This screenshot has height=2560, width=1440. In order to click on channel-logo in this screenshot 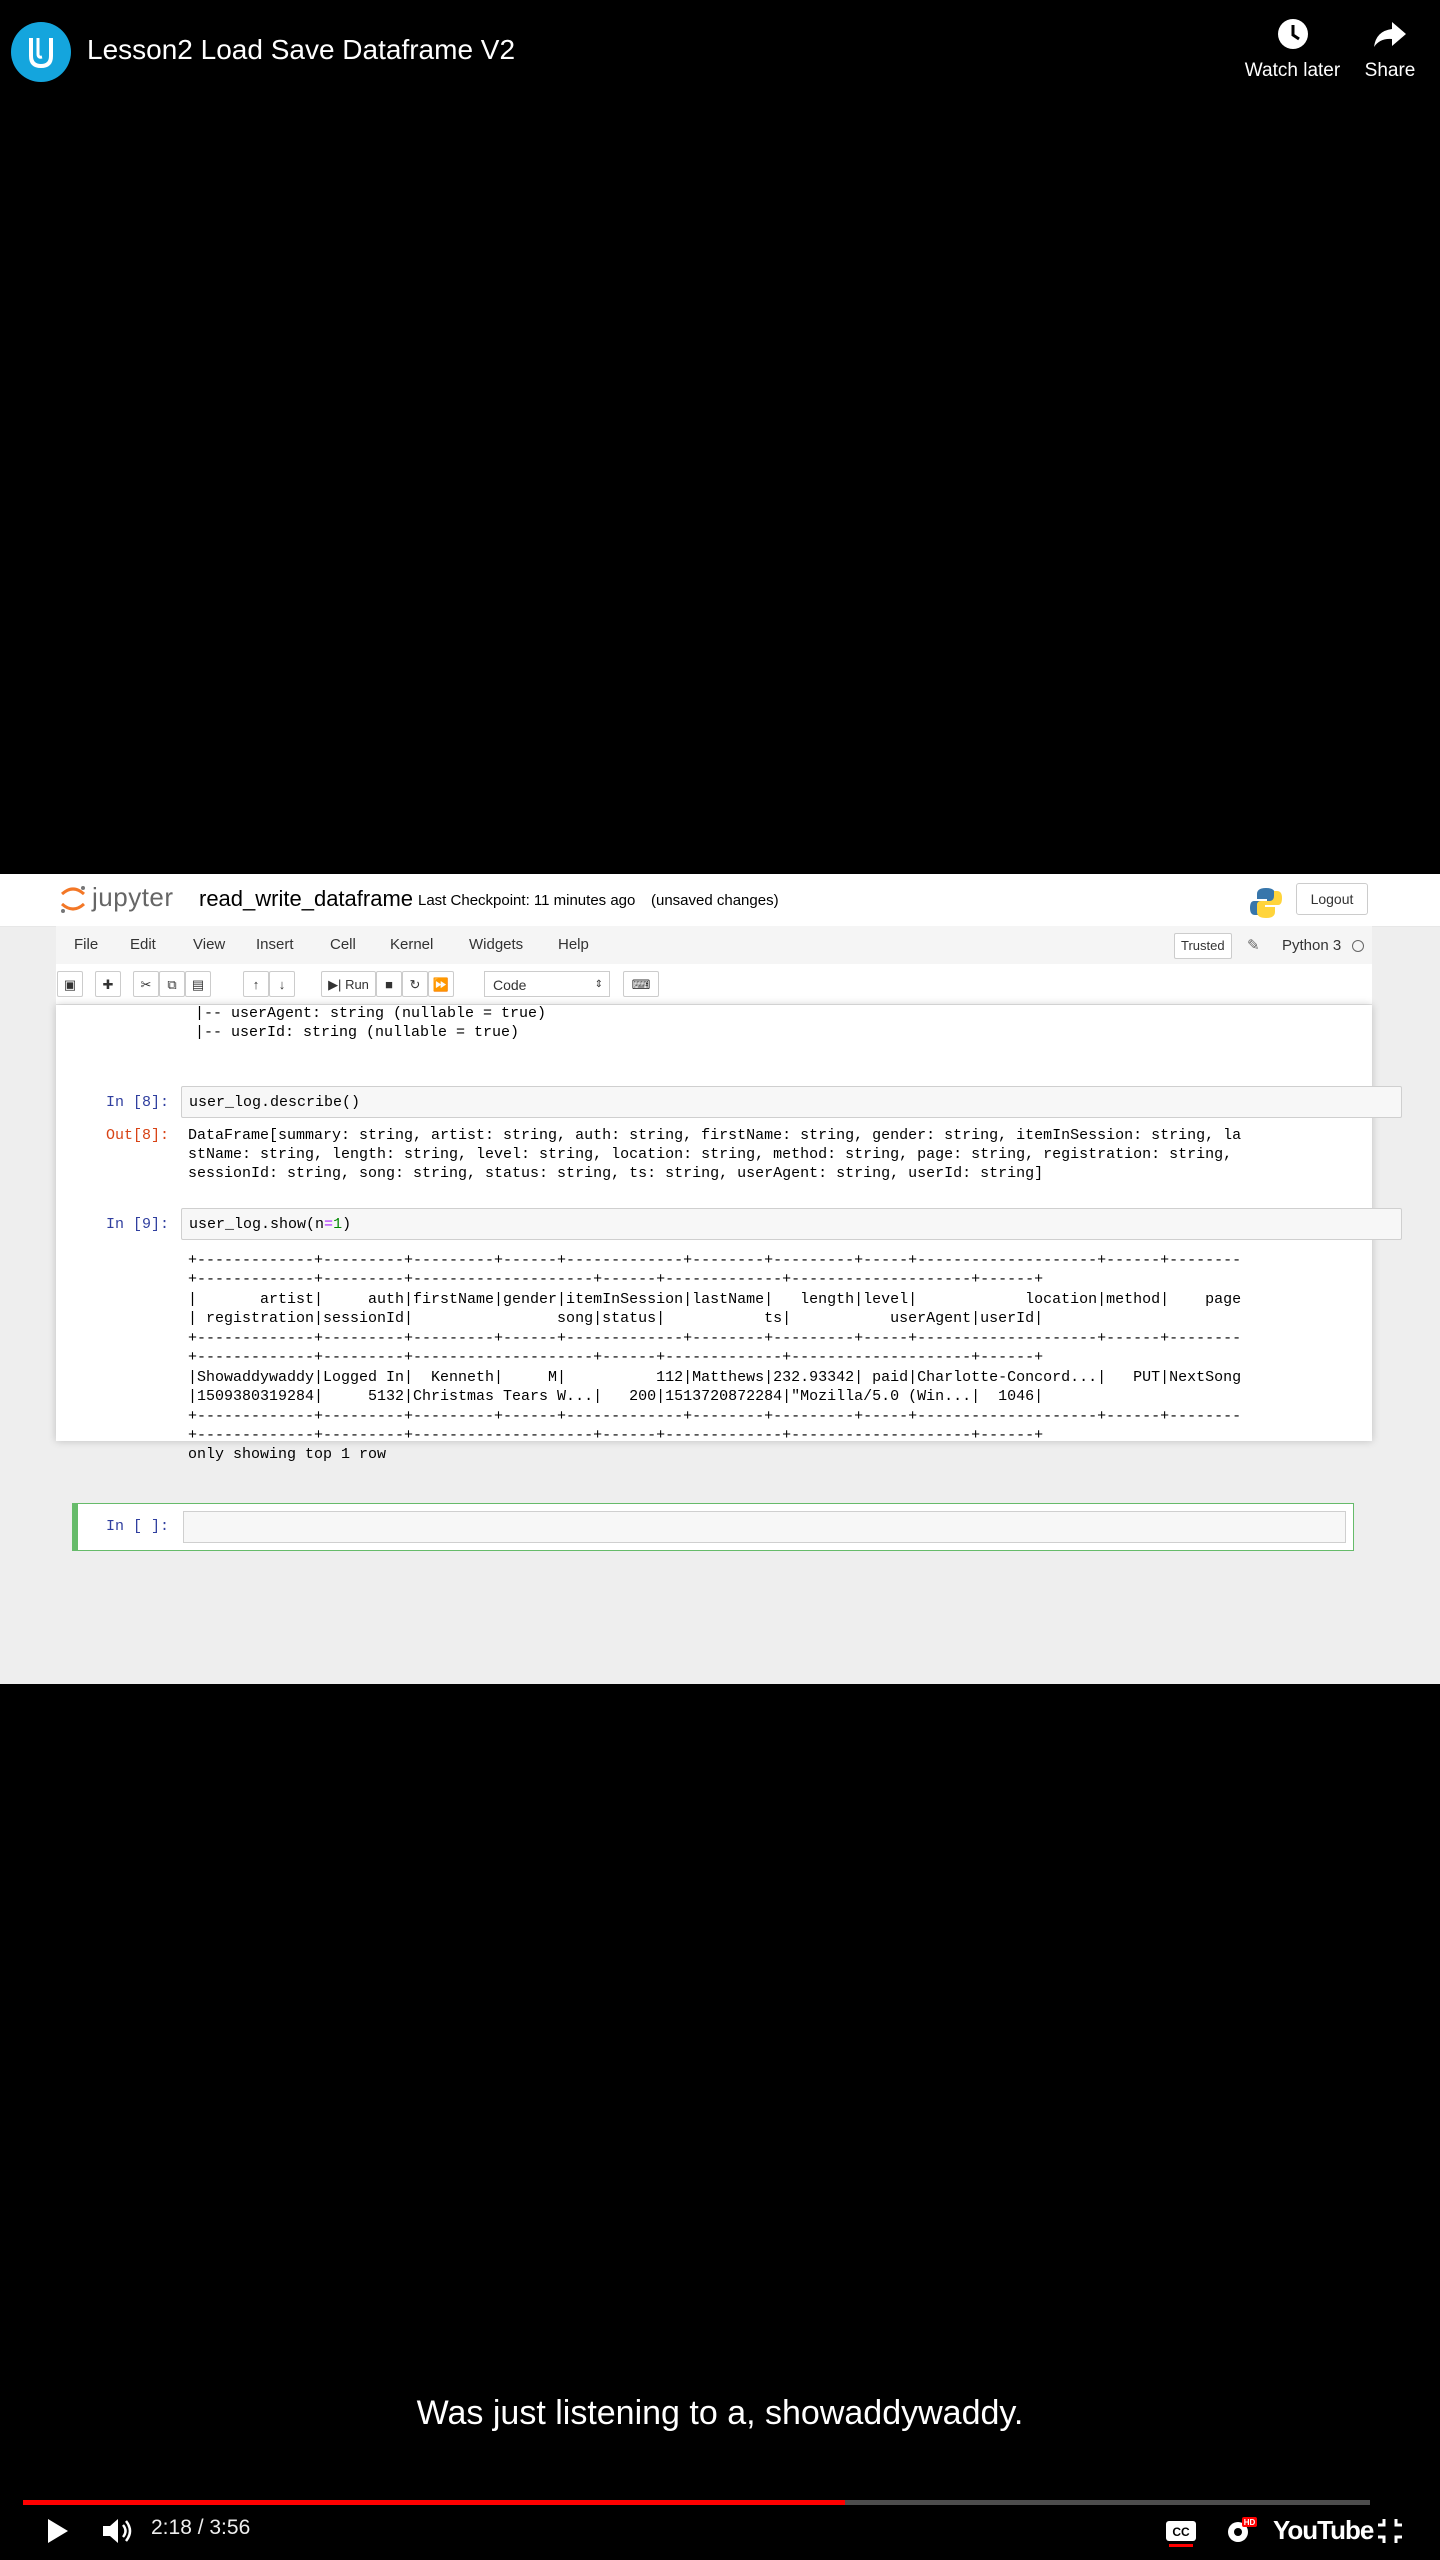, I will do `click(41, 52)`.